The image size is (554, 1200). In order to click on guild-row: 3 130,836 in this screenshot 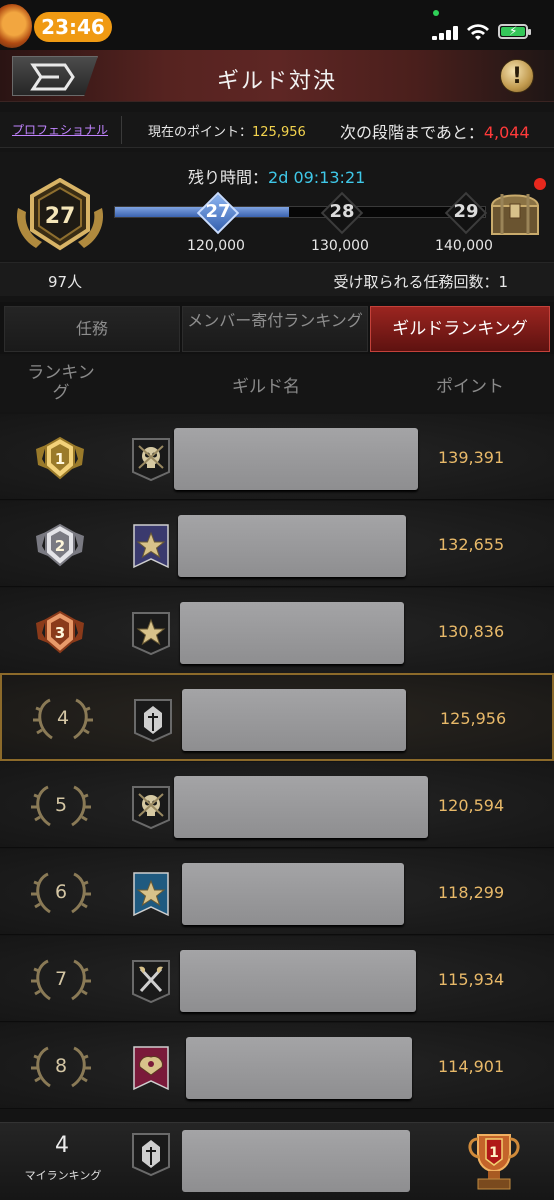, I will do `click(277, 631)`.